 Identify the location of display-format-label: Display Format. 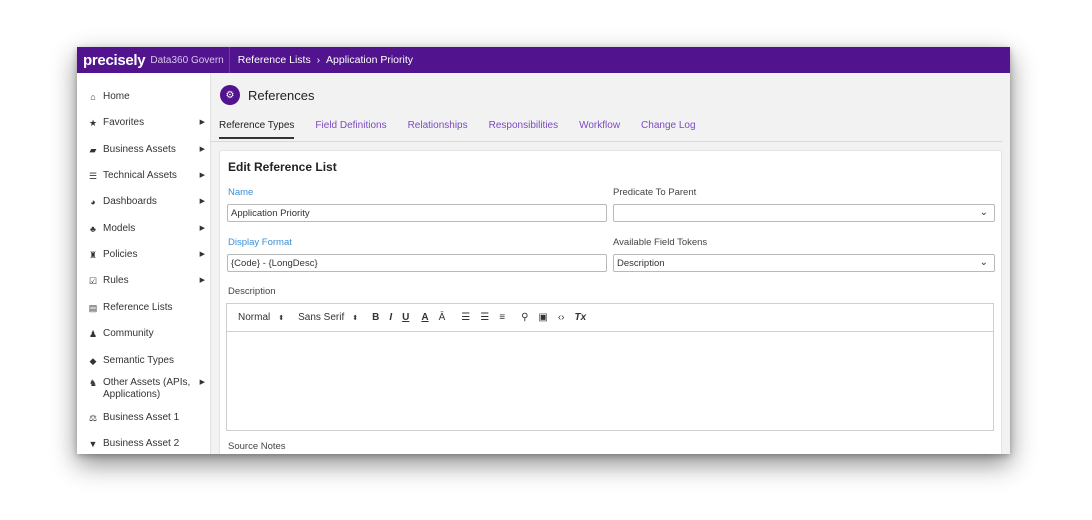
(260, 242).